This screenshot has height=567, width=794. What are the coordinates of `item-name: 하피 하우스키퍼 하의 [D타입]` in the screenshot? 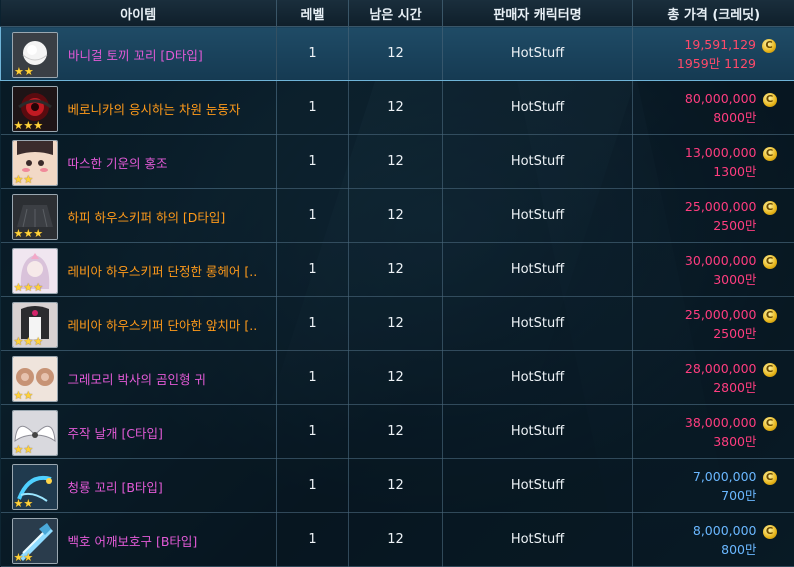 It's located at (147, 216).